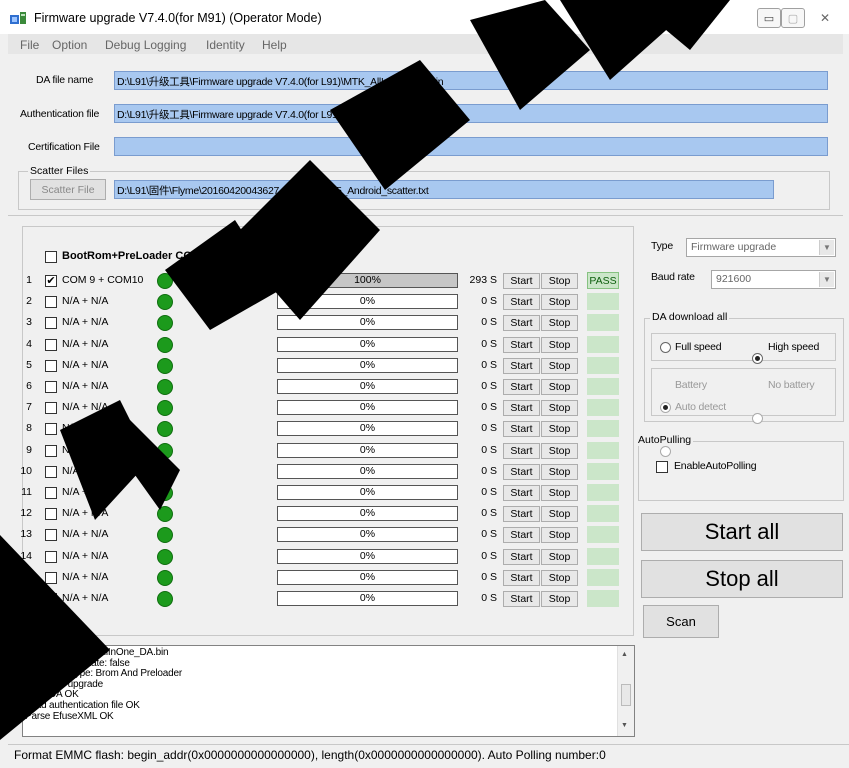 The image size is (849, 768). I want to click on row-number: 8, so click(29, 428).